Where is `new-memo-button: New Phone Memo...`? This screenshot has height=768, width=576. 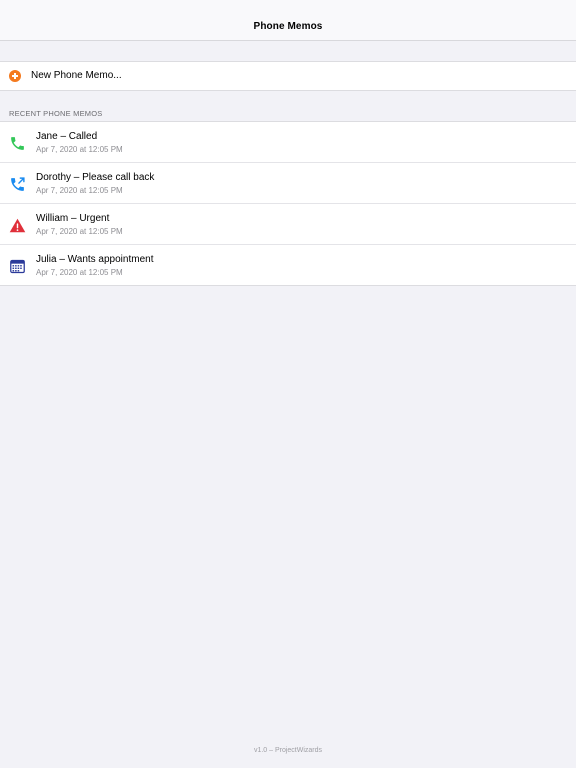
new-memo-button: New Phone Memo... is located at coordinates (288, 76).